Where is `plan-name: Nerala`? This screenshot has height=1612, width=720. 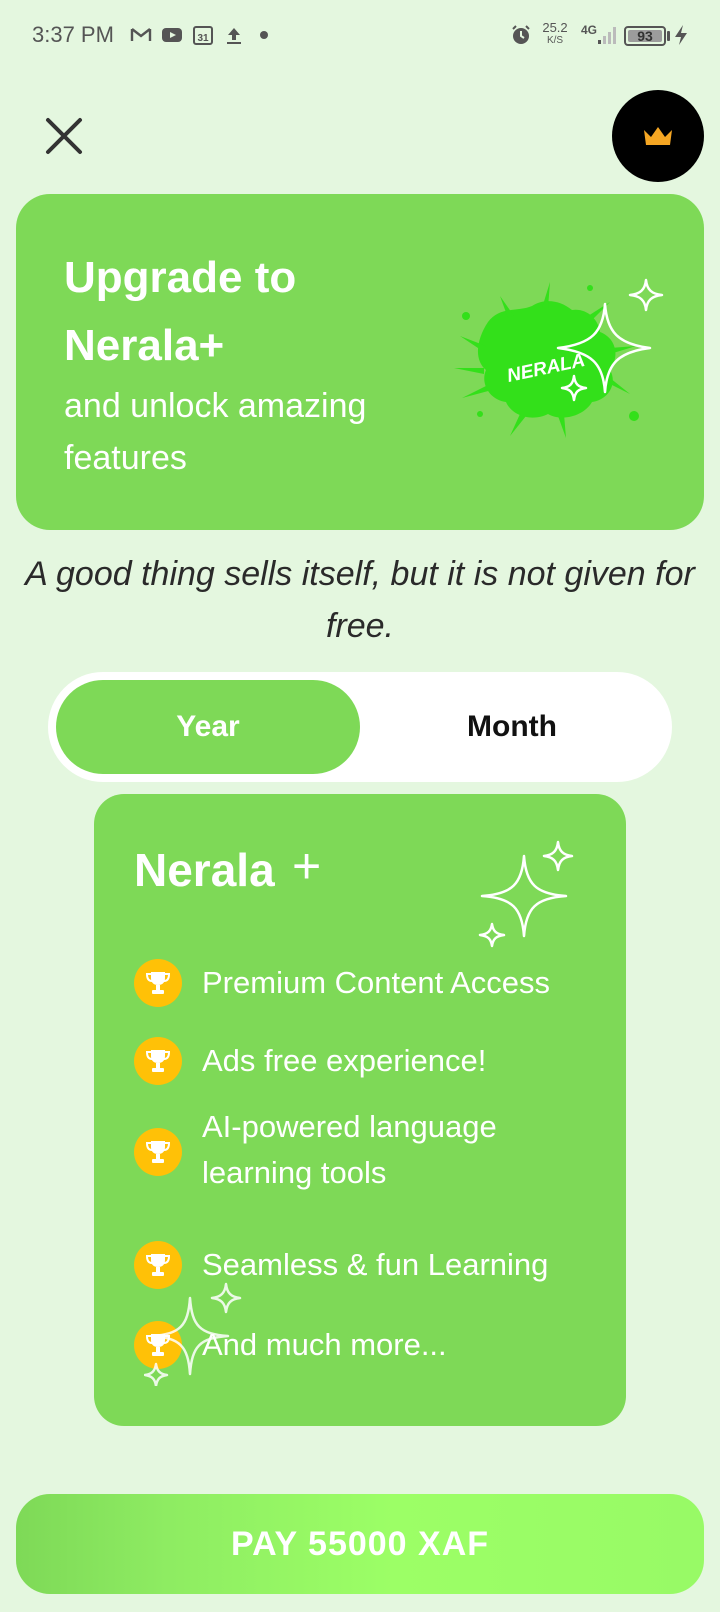
plan-name: Nerala is located at coordinates (204, 870).